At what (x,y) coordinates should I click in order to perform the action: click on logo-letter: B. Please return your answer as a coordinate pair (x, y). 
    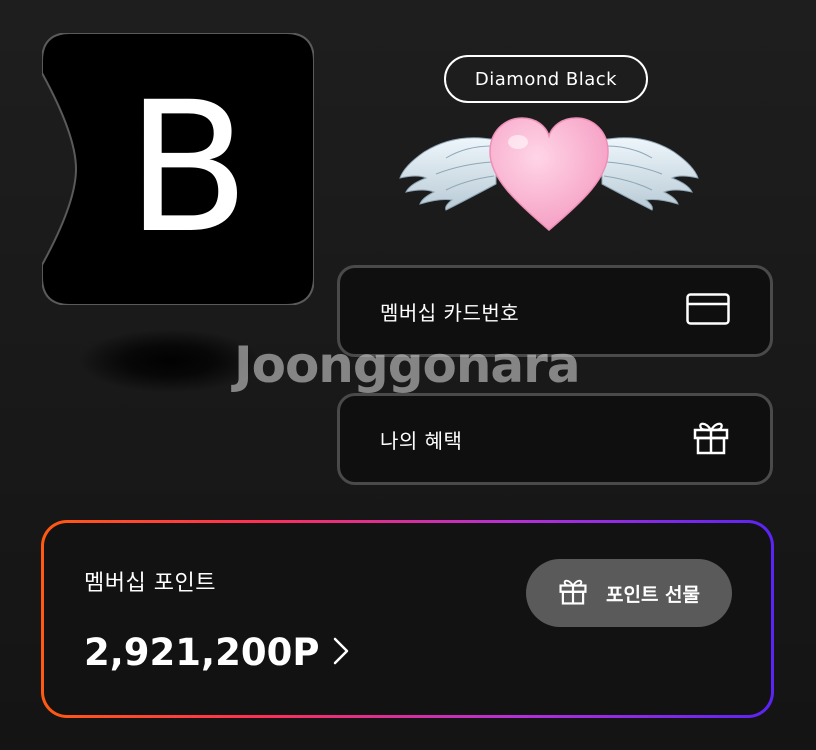
    Looking at the image, I should click on (188, 168).